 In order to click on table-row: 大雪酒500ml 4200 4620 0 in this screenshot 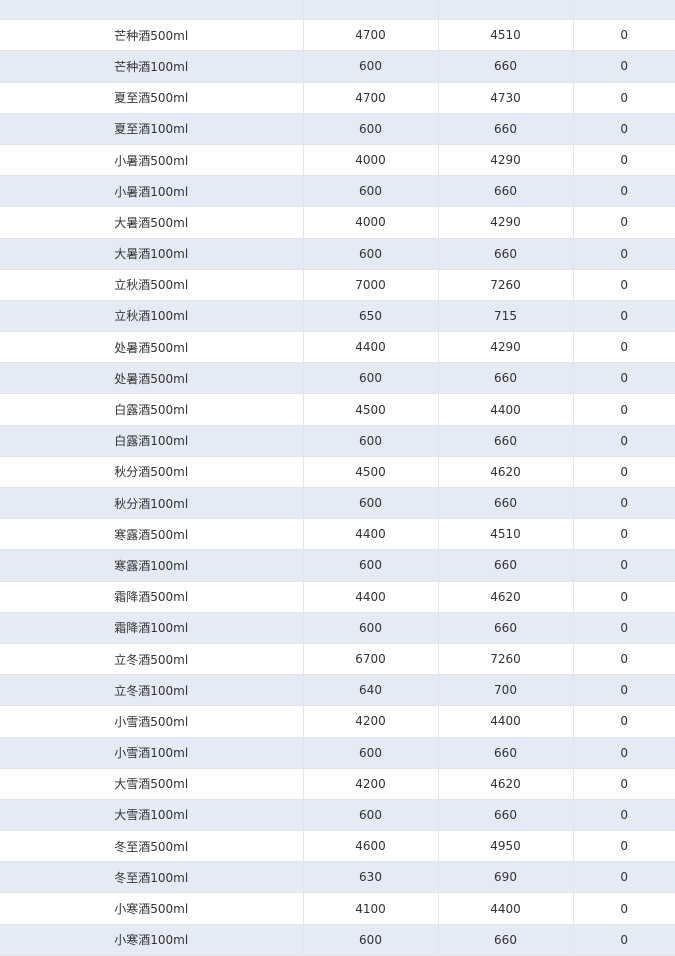, I will do `click(337, 784)`.